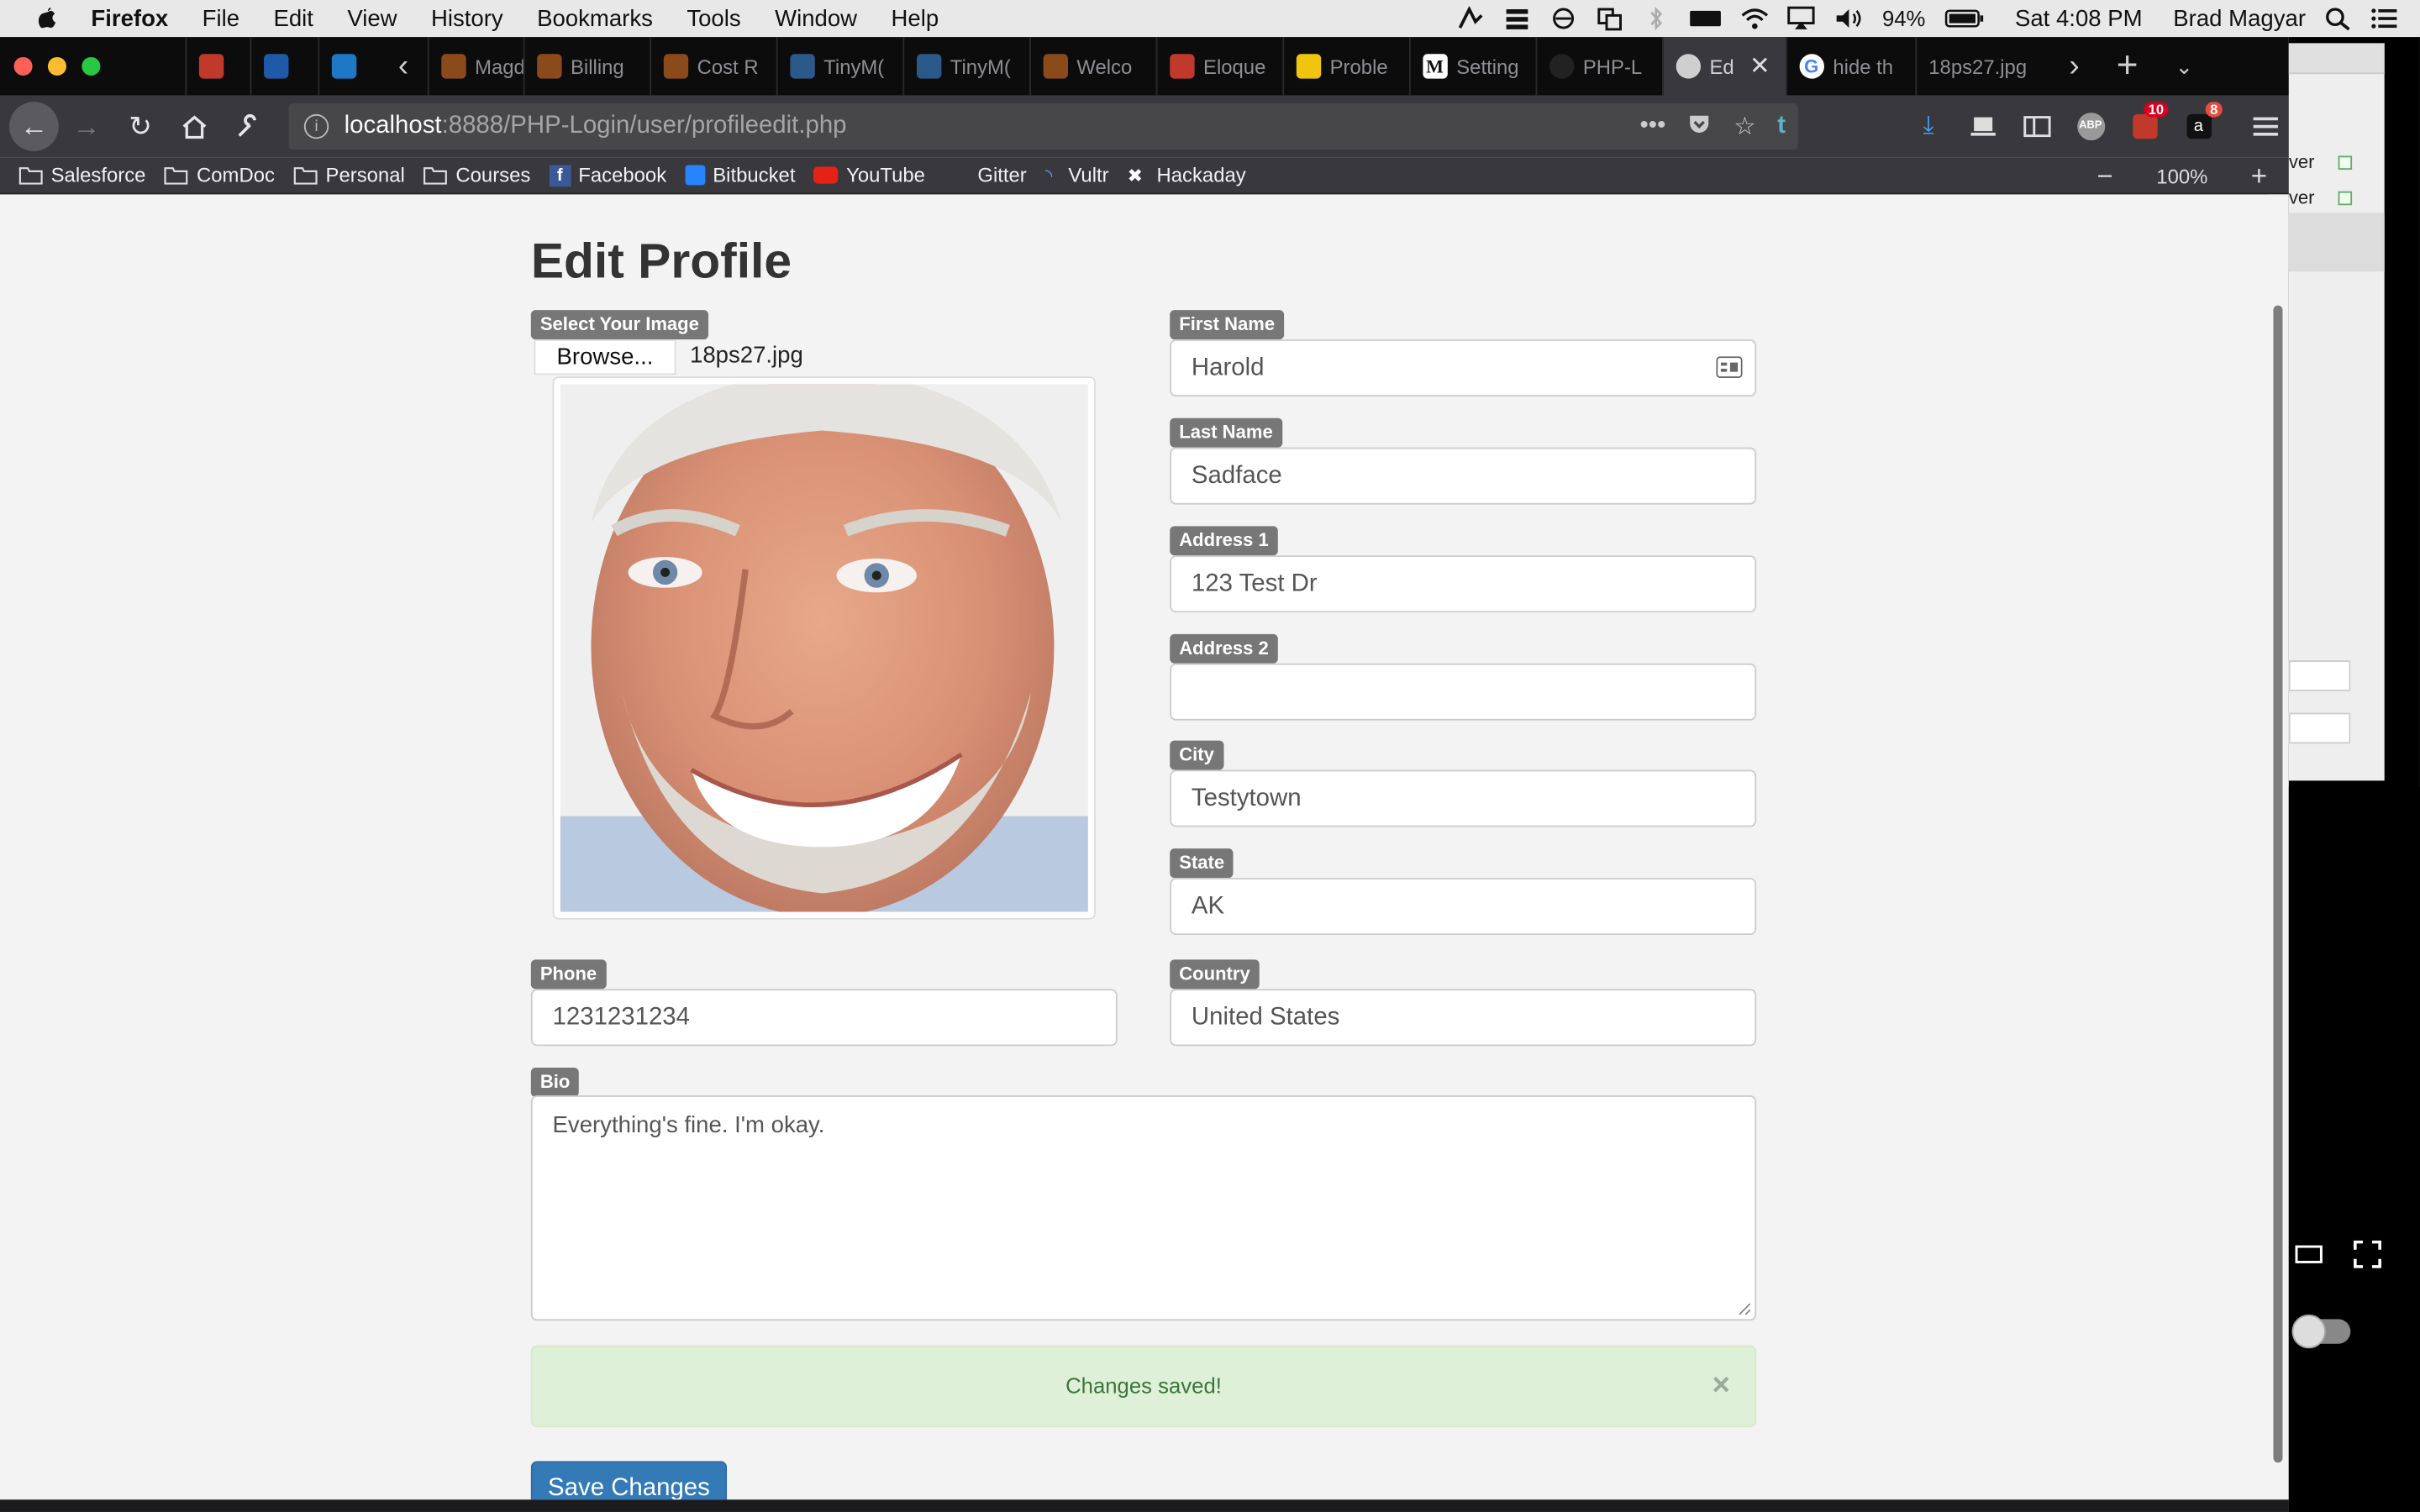 The image size is (2420, 1512). What do you see at coordinates (1077, 175) in the screenshot?
I see `bookmark-vultr: ◝ Vultr` at bounding box center [1077, 175].